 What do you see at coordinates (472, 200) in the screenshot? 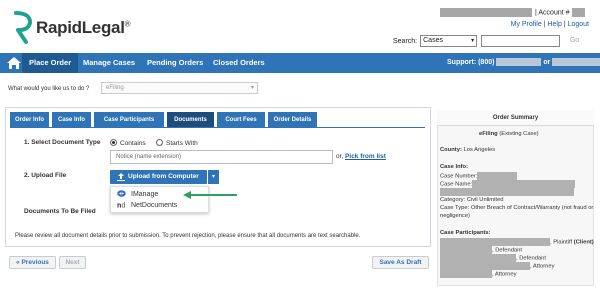
I see `summary-category: Category: Civil Unlimited` at bounding box center [472, 200].